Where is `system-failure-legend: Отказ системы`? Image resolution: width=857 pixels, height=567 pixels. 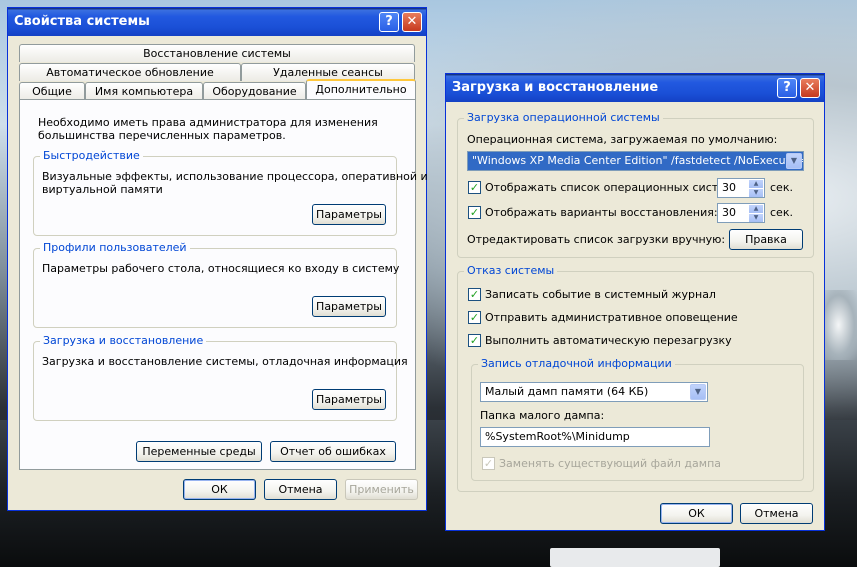
system-failure-legend: Отказ системы is located at coordinates (511, 270).